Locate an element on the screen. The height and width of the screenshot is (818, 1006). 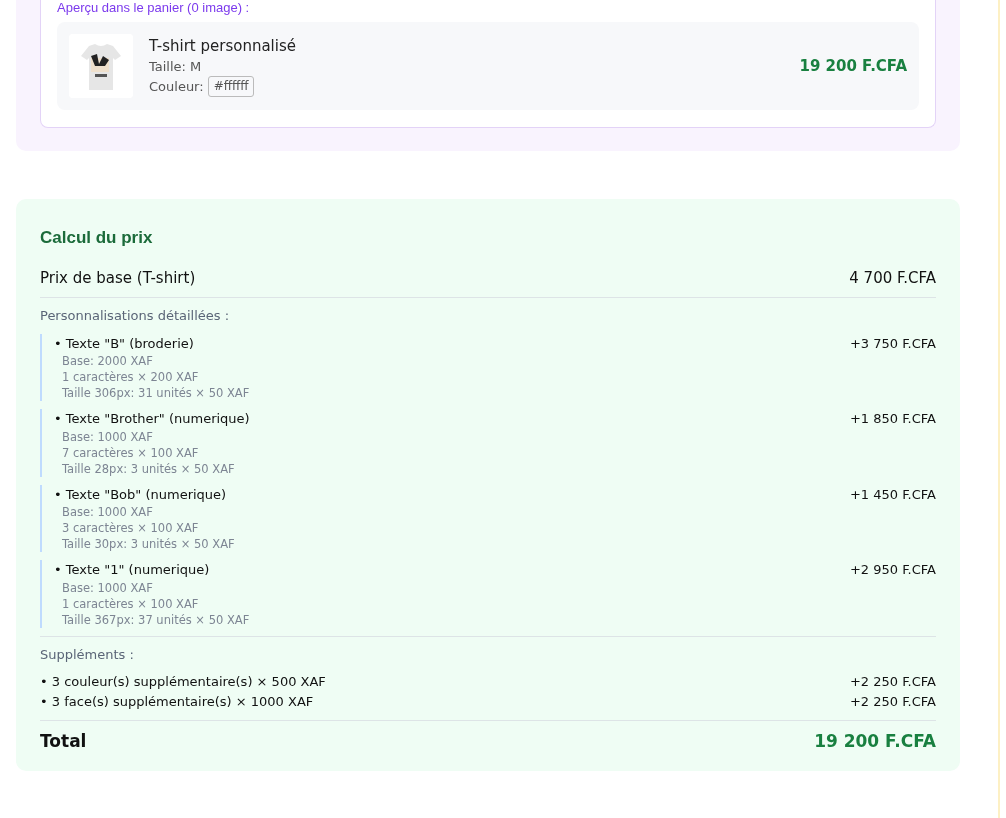
customization-label: • Texte "Bob" (numerique) is located at coordinates (140, 494).